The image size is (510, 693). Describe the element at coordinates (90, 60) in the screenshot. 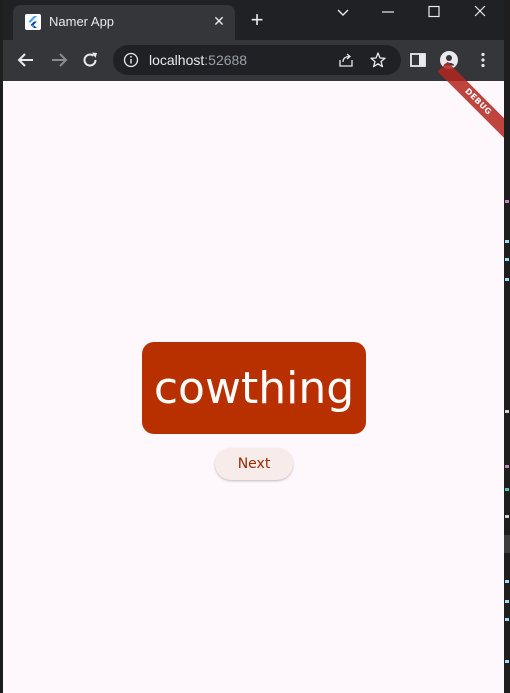

I see `reload-icon` at that location.